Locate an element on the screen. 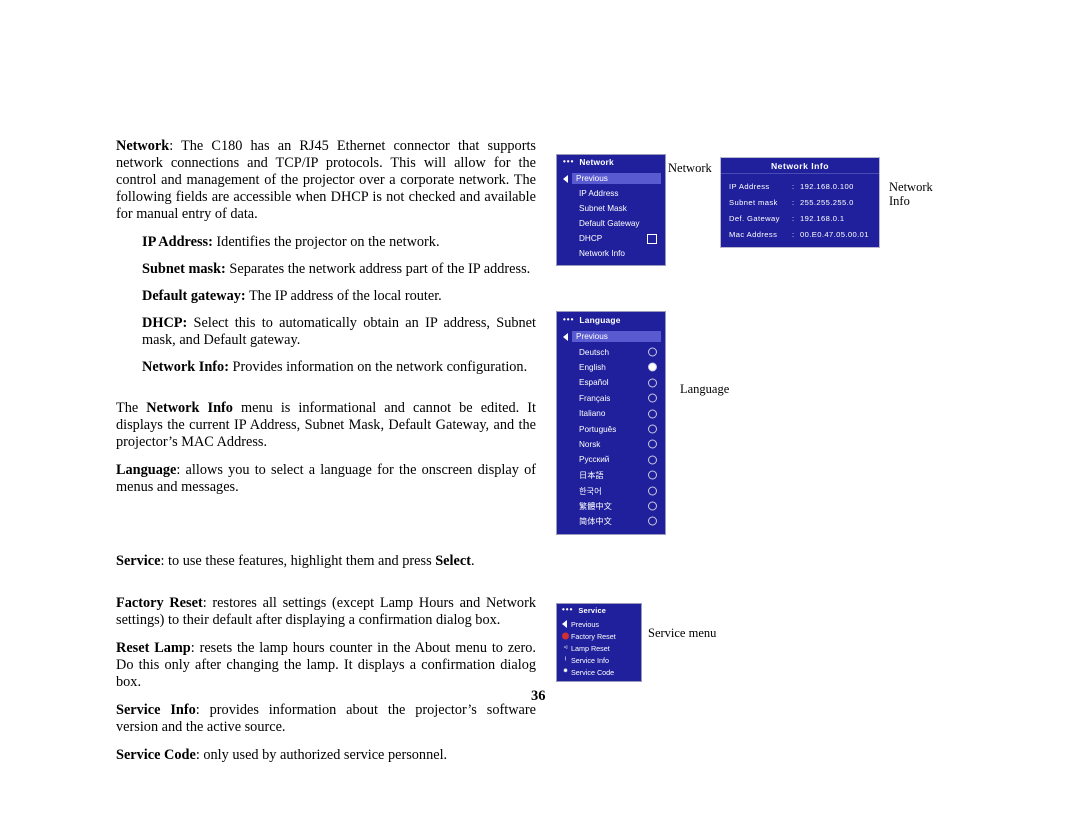 The width and height of the screenshot is (1080, 834). term-factory-reset: Factory Reset is located at coordinates (159, 603).